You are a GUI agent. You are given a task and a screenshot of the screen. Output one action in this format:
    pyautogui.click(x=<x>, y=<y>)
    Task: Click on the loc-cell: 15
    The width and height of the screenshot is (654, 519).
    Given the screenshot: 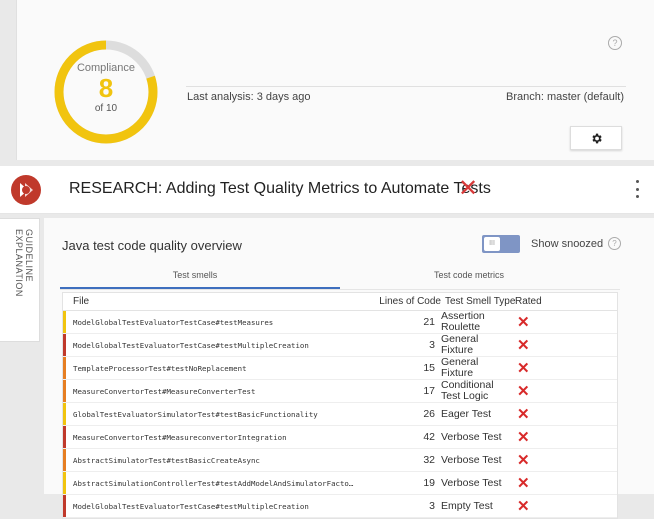 What is the action you would take?
    pyautogui.click(x=429, y=368)
    